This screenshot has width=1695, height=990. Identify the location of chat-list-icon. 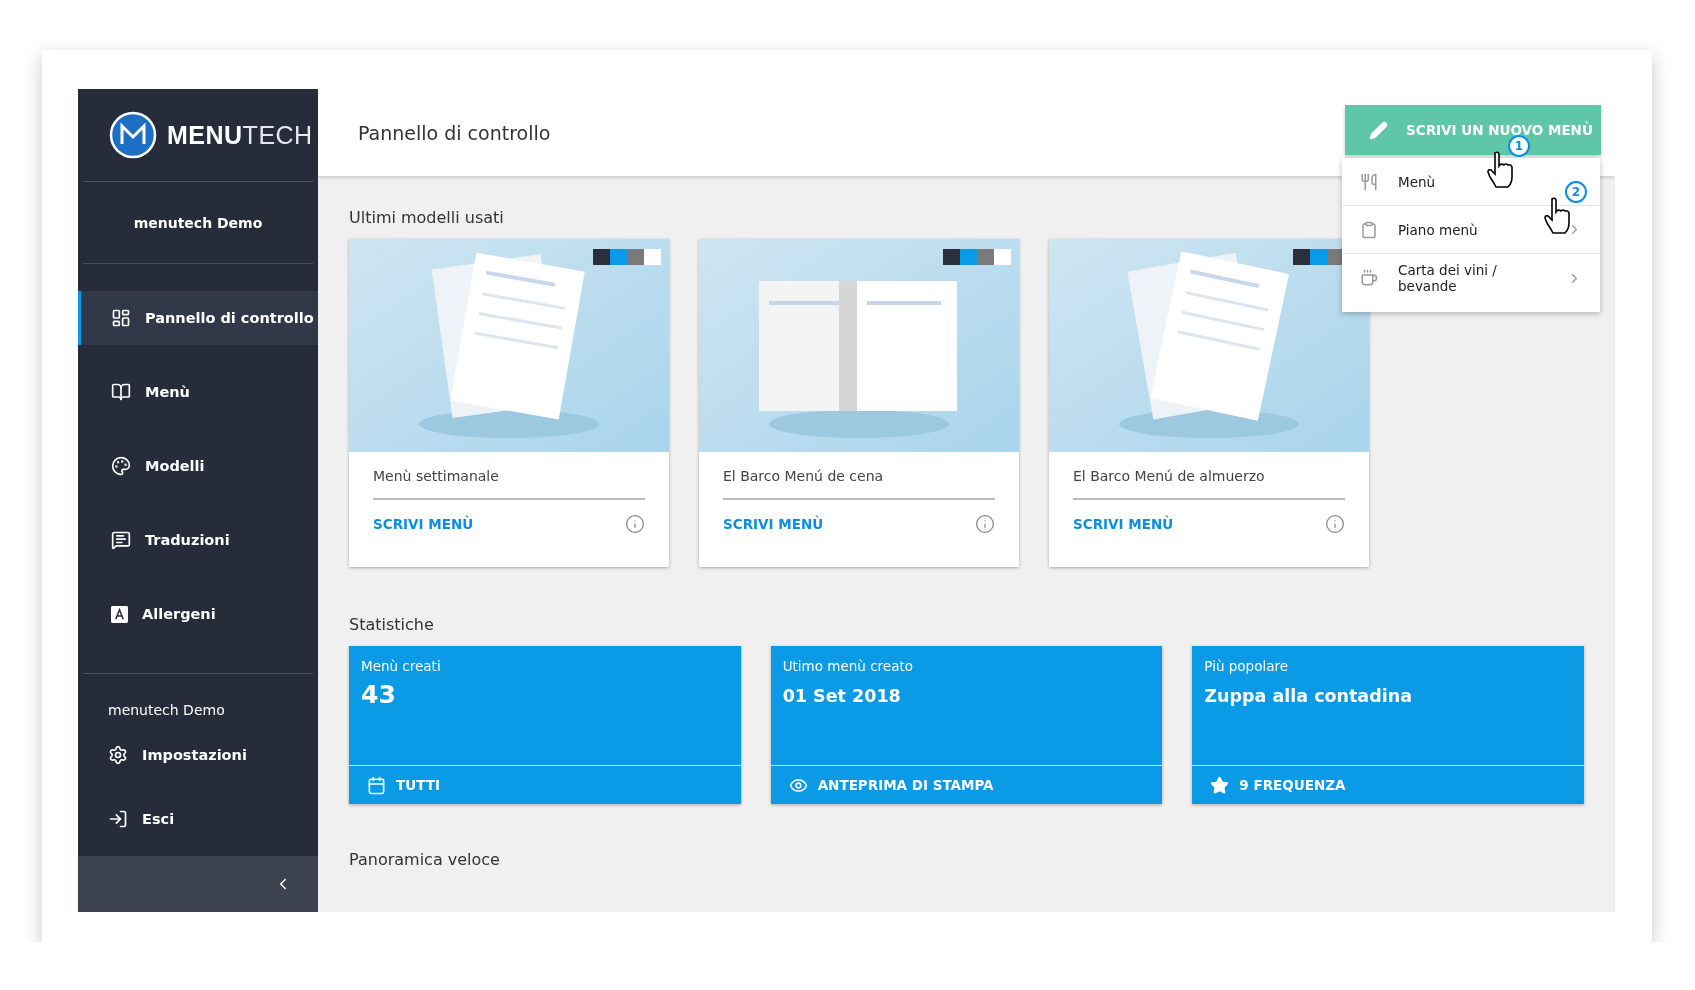
(121, 540).